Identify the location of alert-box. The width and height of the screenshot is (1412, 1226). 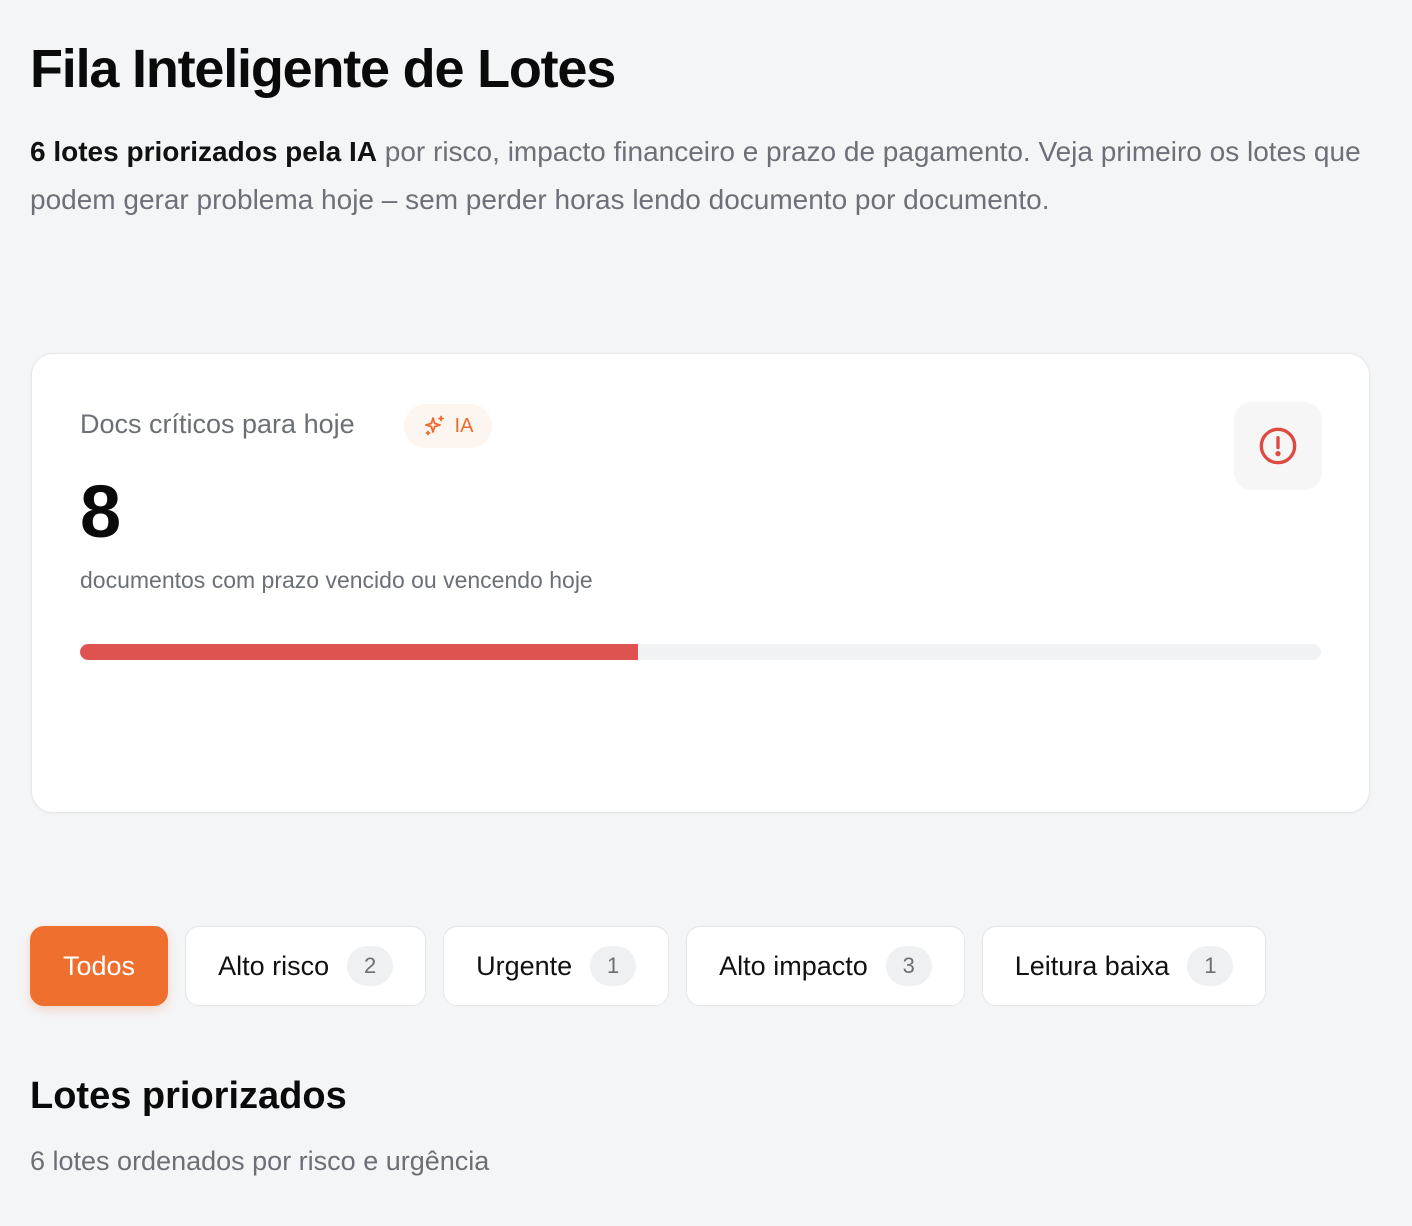
(1278, 446).